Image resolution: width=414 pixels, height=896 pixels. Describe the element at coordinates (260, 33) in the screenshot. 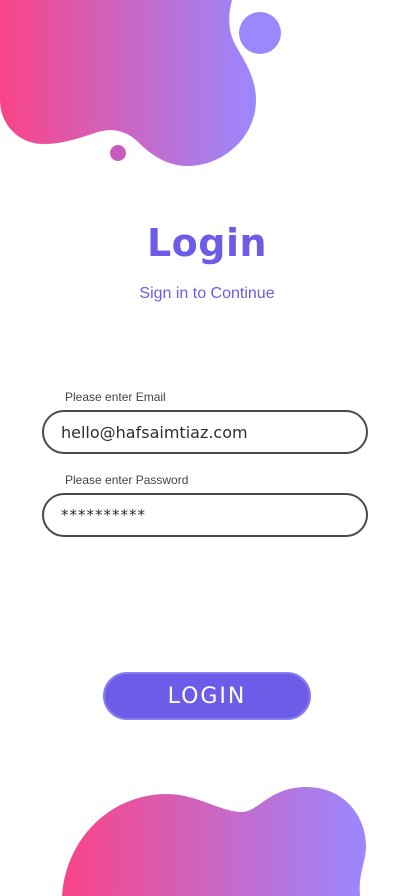

I see `purple-dot-decoration` at that location.